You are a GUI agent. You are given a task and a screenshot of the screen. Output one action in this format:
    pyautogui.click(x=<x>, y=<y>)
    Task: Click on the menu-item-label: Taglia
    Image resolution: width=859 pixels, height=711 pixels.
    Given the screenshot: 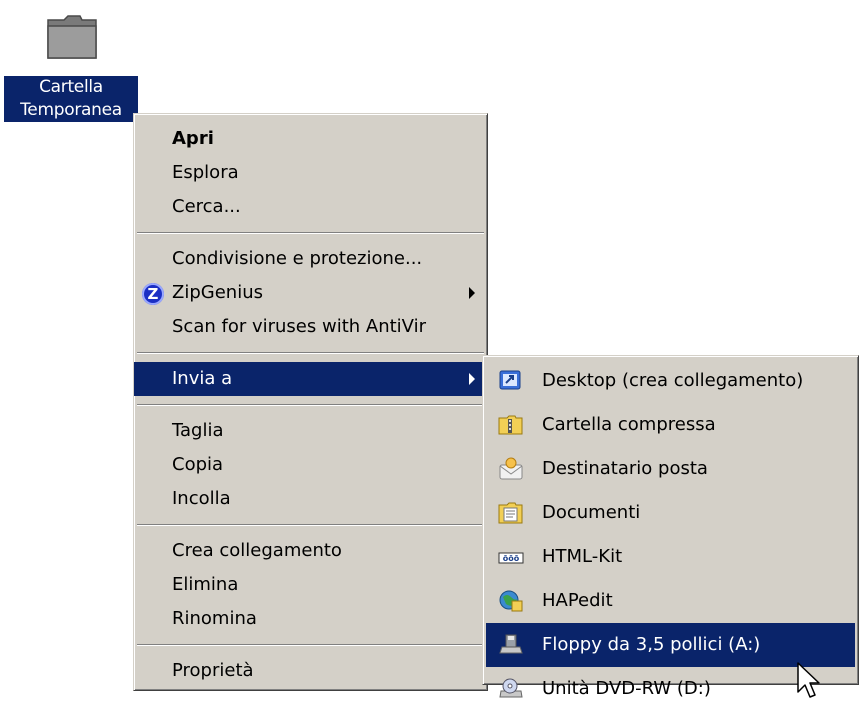 What is the action you would take?
    pyautogui.click(x=198, y=430)
    